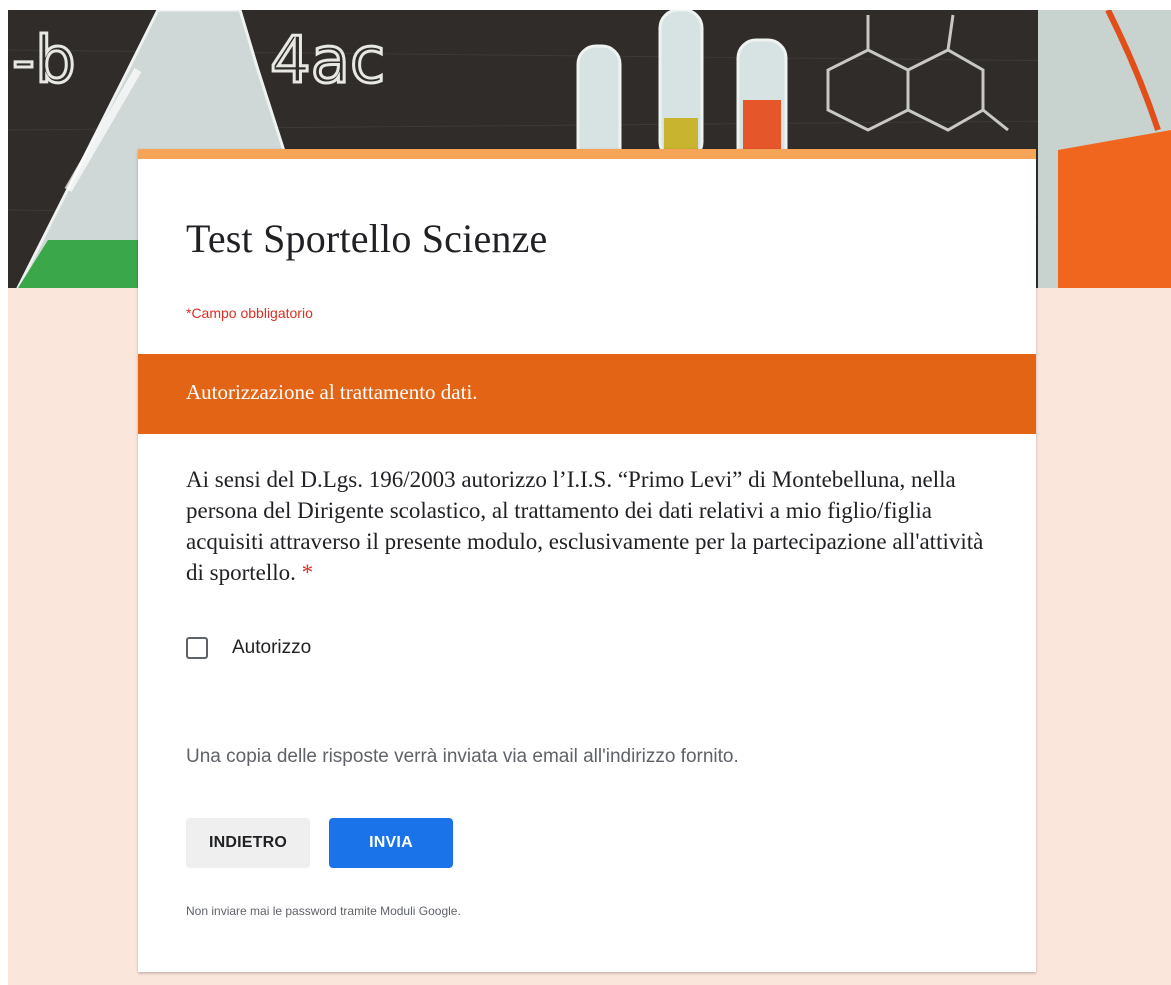 The height and width of the screenshot is (985, 1171). What do you see at coordinates (249, 313) in the screenshot?
I see `required-field-note: *Campo obbligatorio` at bounding box center [249, 313].